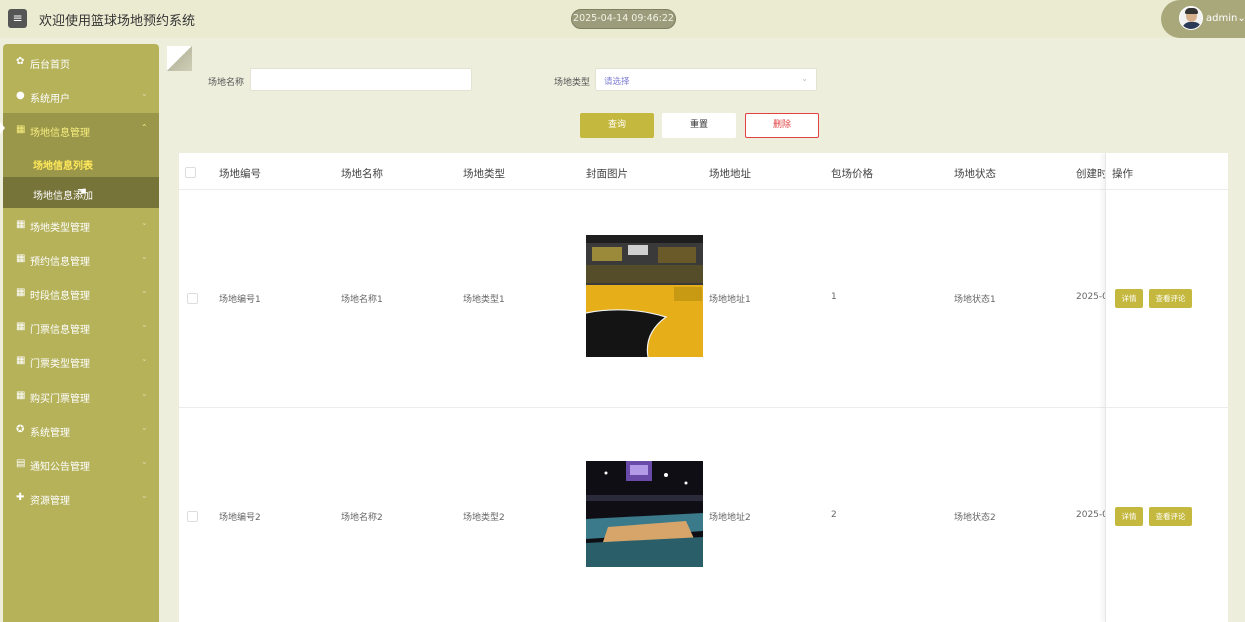  Describe the element at coordinates (975, 174) in the screenshot. I see `column-header: 场地状态` at that location.